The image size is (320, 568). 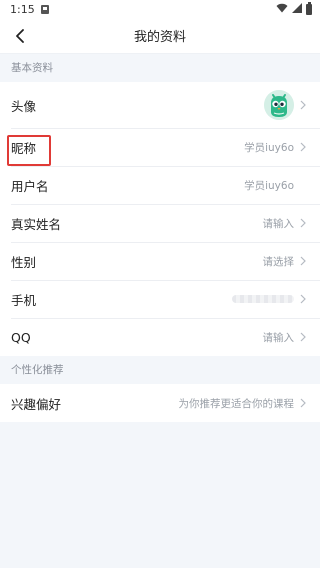 I want to click on signal-icon, so click(x=297, y=9).